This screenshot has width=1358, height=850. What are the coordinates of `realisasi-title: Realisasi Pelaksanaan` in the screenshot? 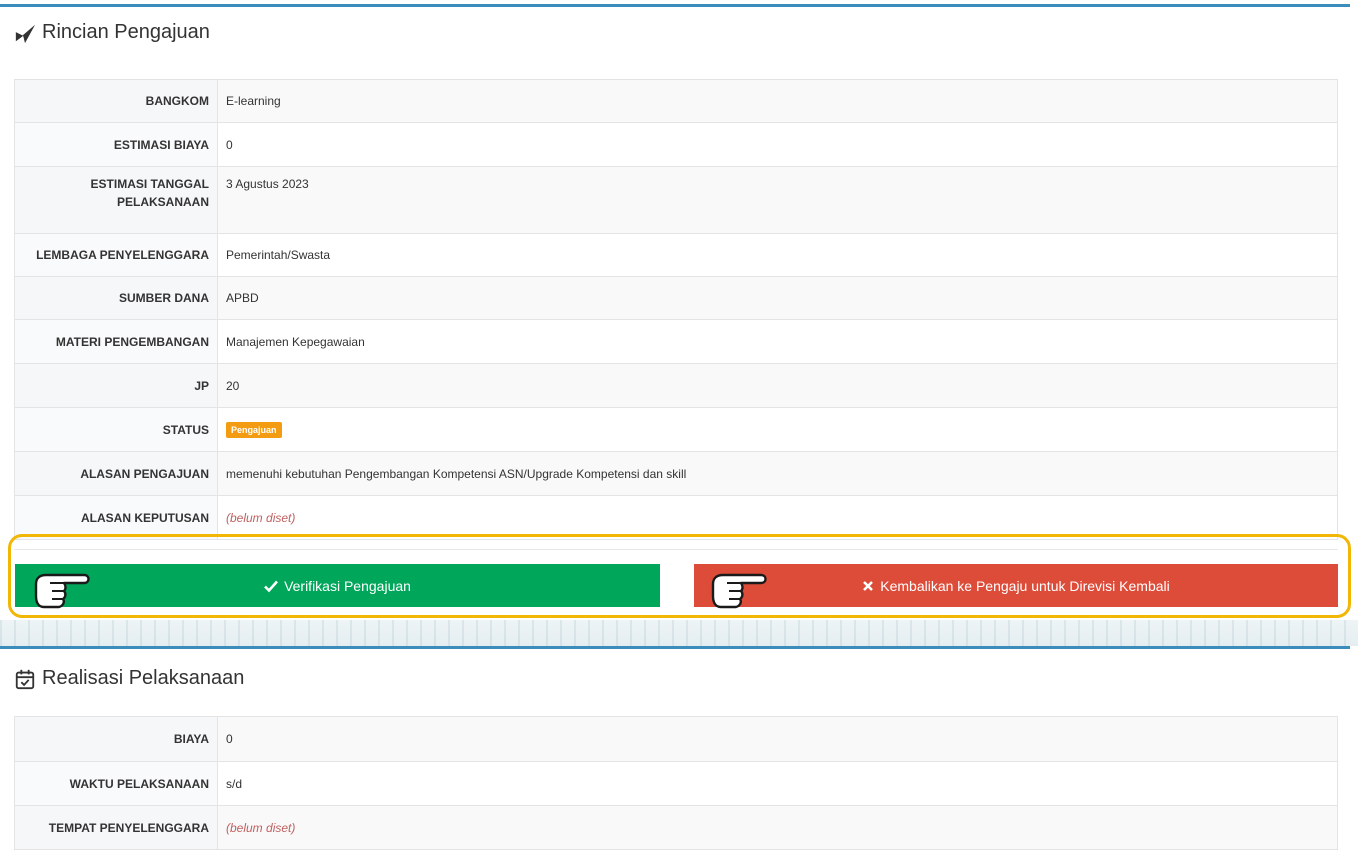 It's located at (129, 678).